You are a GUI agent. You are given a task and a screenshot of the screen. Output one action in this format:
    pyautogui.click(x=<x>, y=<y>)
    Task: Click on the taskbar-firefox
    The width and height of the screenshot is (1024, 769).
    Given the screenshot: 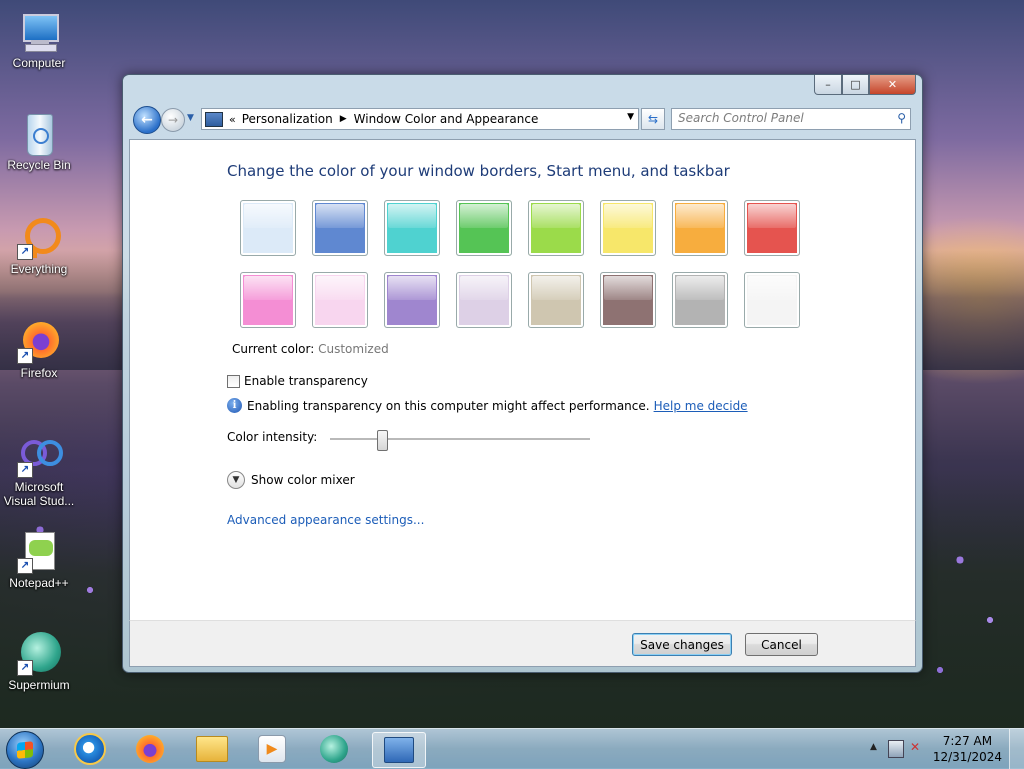 What is the action you would take?
    pyautogui.click(x=150, y=749)
    